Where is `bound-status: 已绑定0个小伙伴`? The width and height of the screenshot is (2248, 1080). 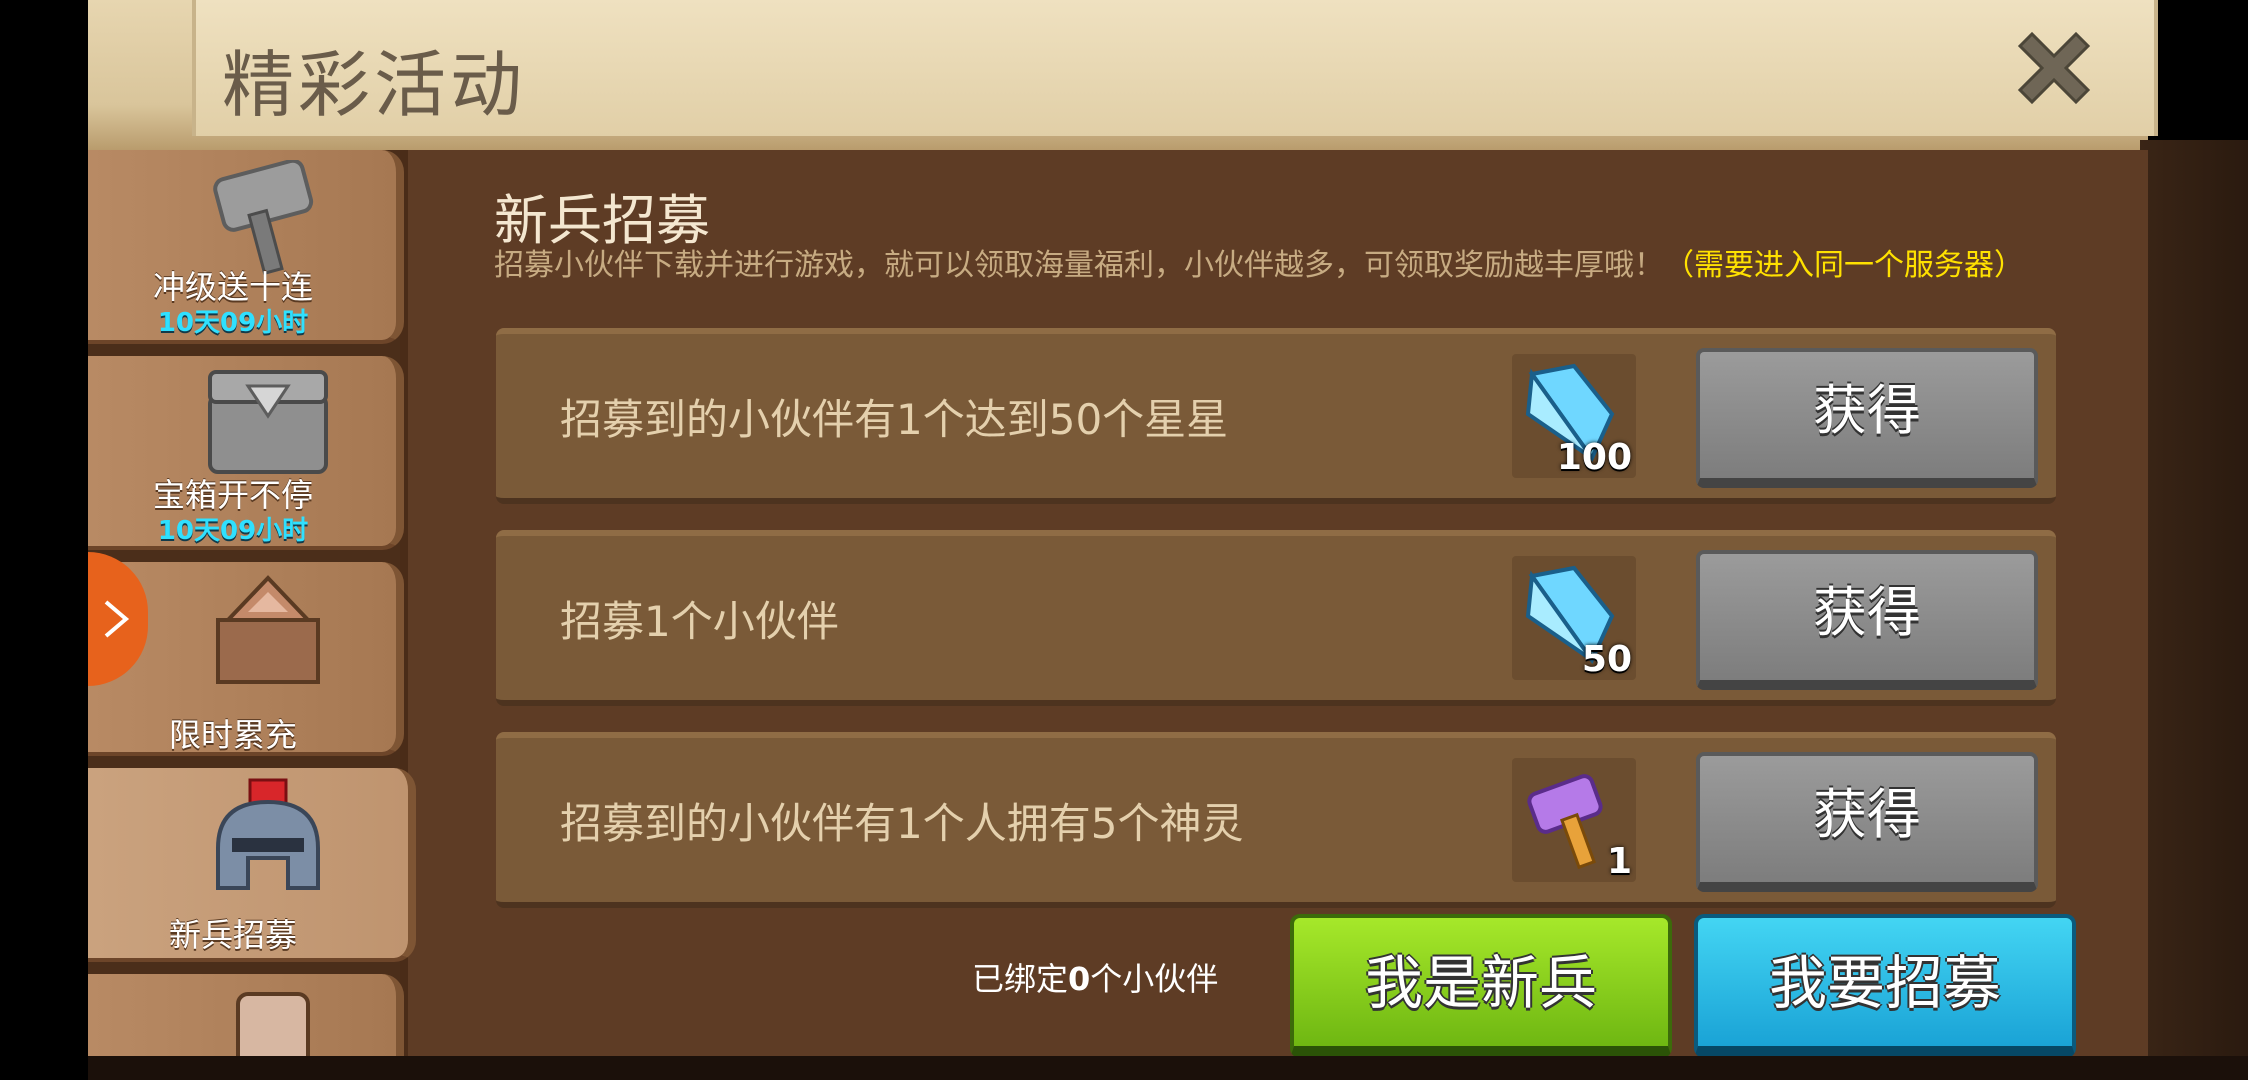 bound-status: 已绑定0个小伙伴 is located at coordinates (1095, 977).